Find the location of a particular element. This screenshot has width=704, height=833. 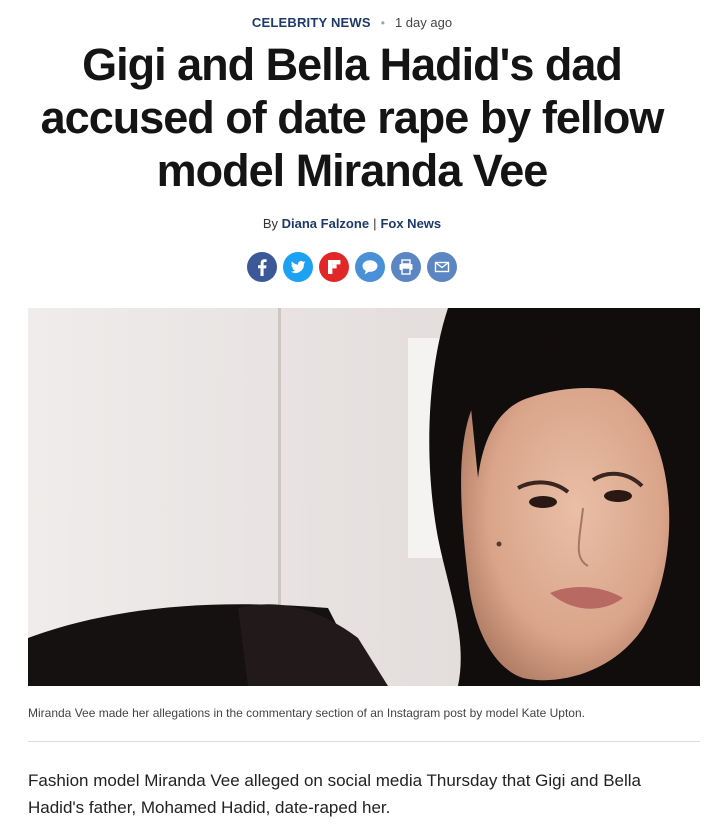

comment-icon is located at coordinates (370, 267).